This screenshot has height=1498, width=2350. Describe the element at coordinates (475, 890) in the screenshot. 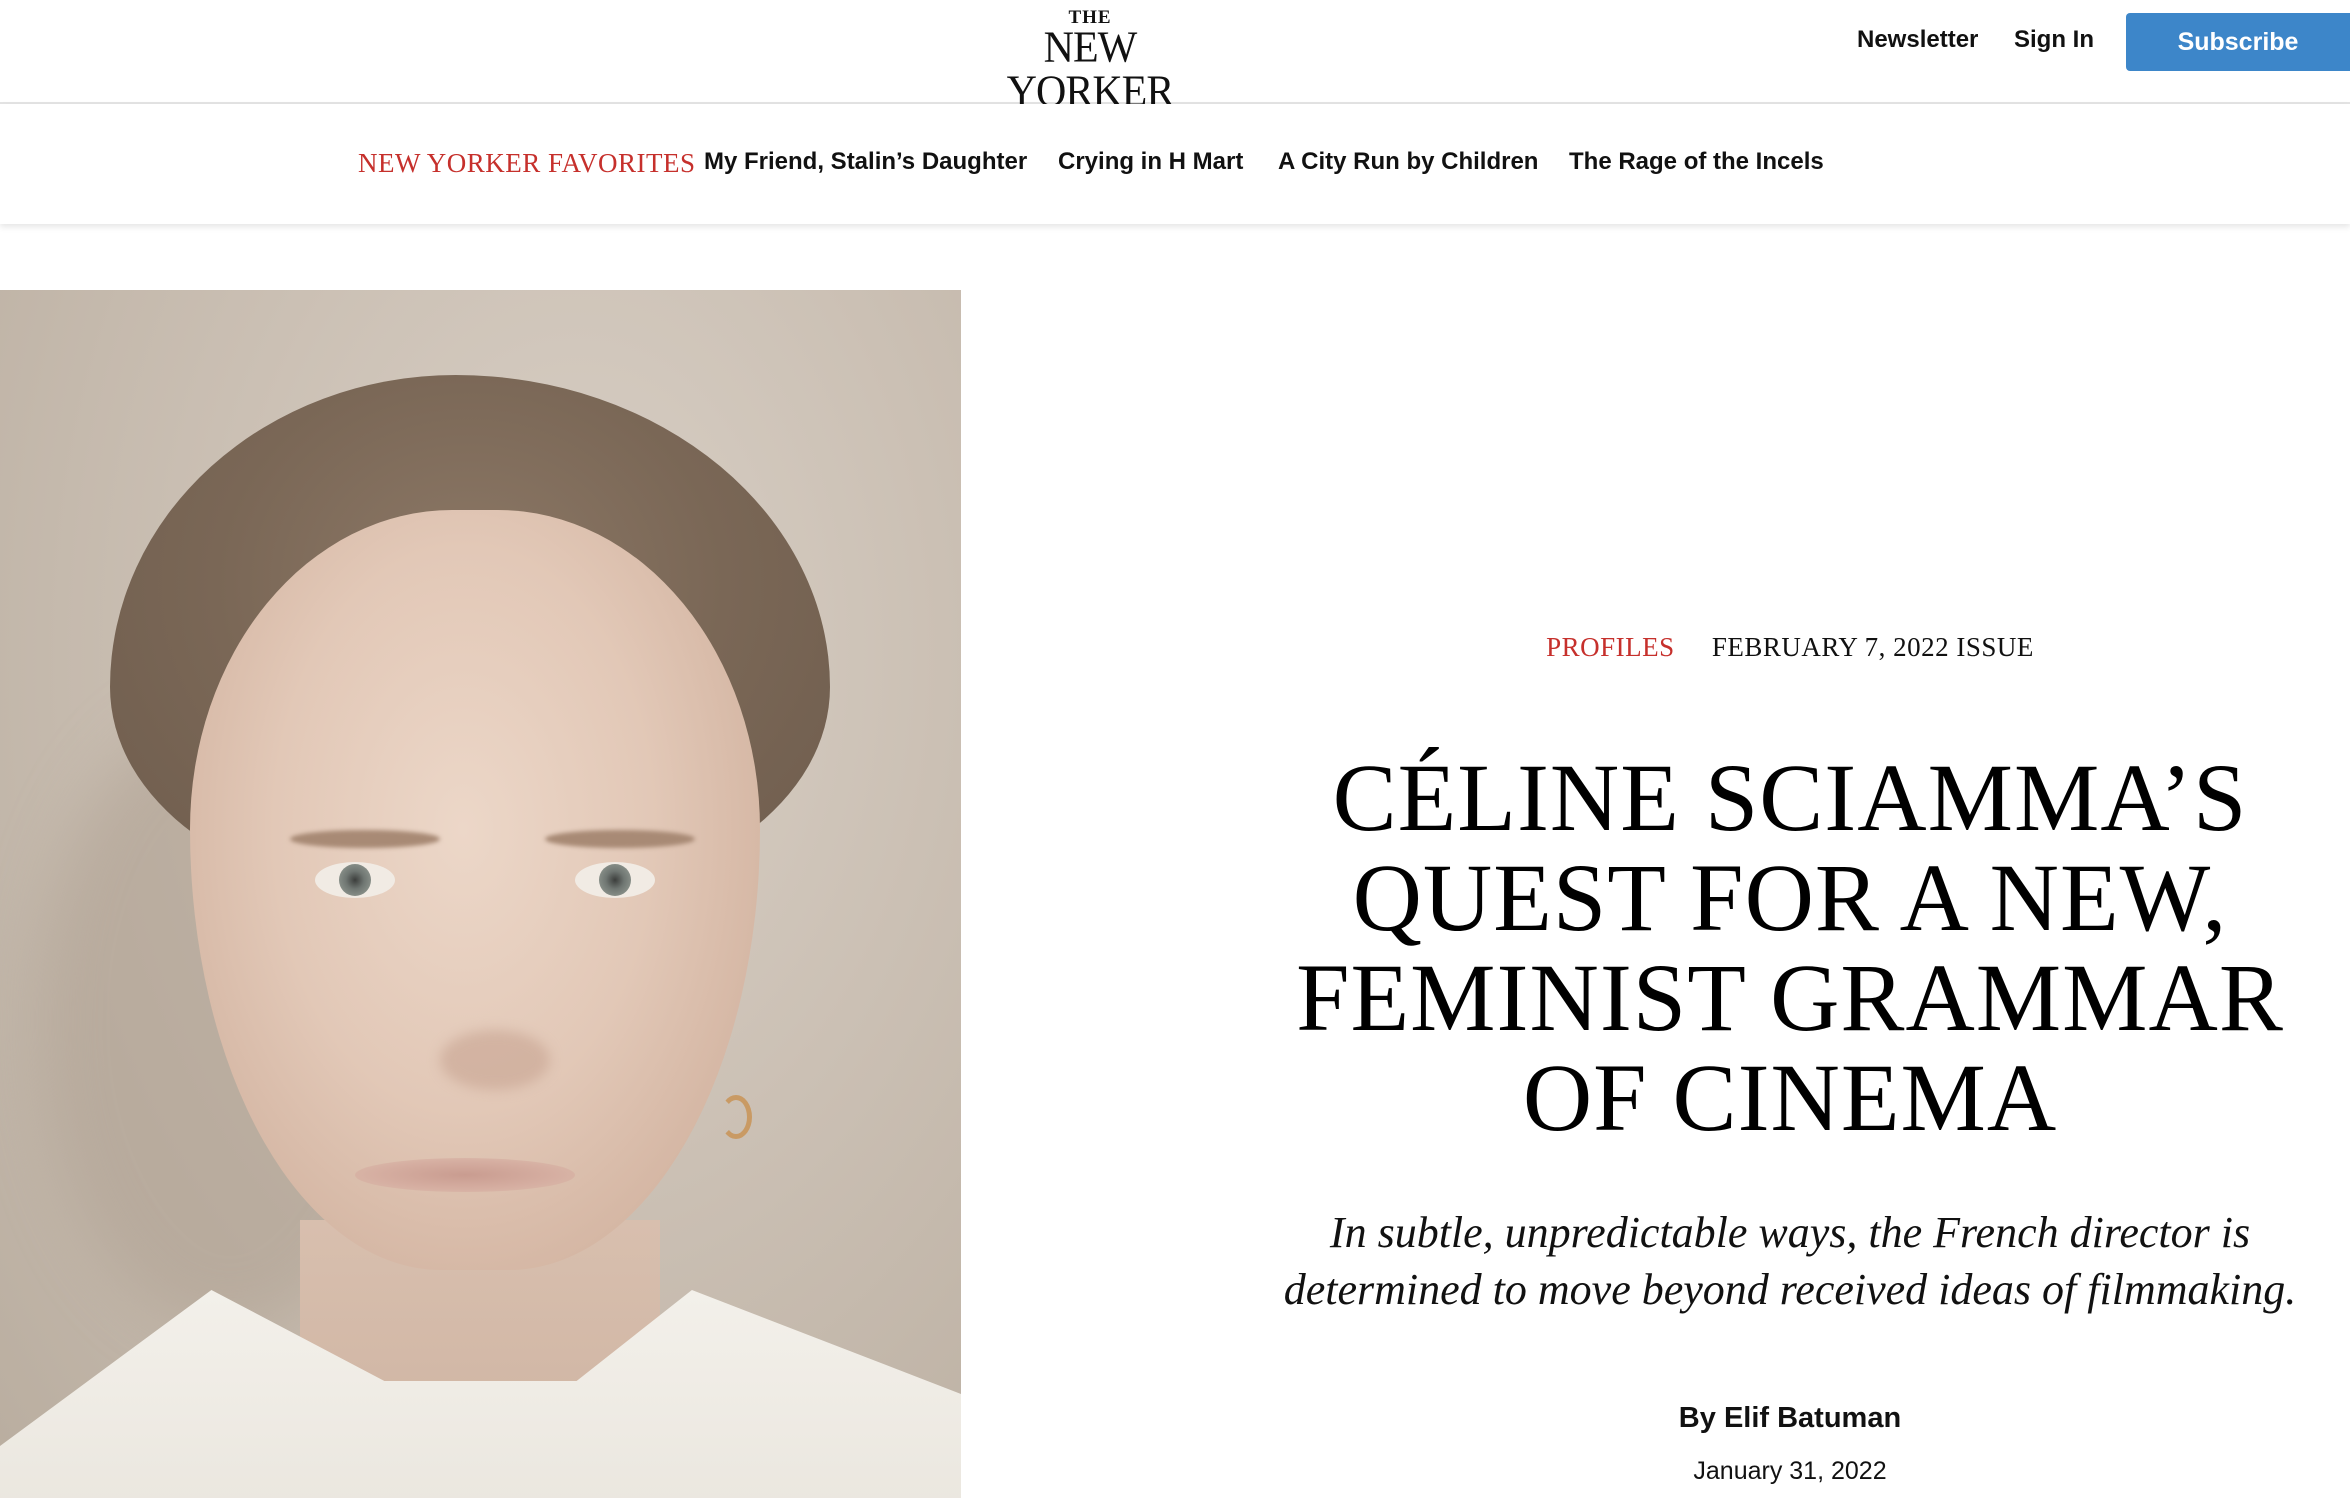

I see `portrait-face` at that location.